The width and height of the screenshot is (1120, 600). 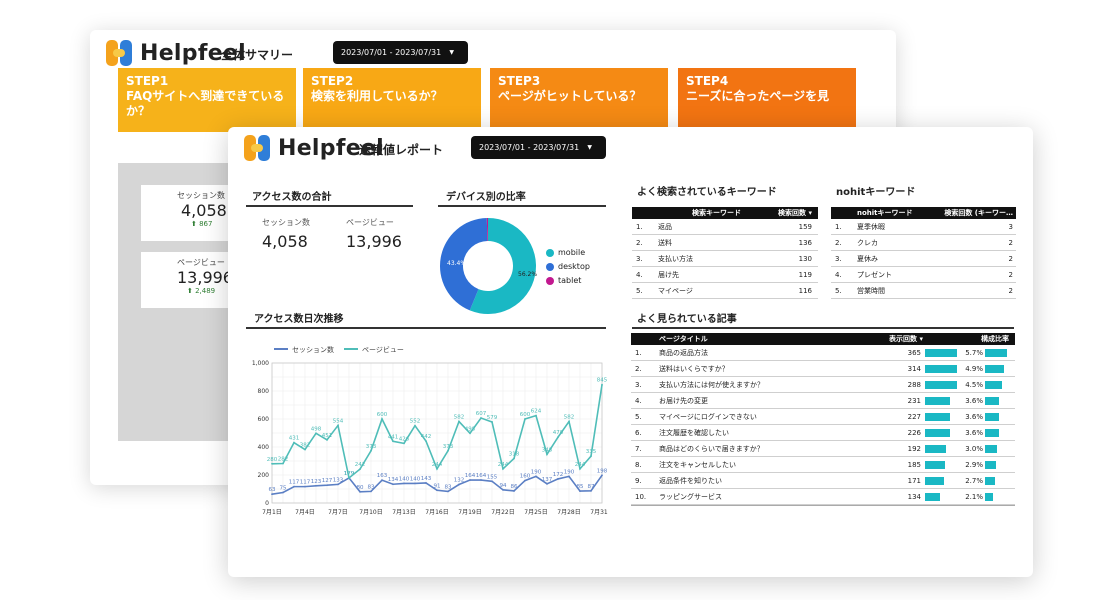 I want to click on views-column-header: 表示回数 ▾, so click(x=894, y=339).